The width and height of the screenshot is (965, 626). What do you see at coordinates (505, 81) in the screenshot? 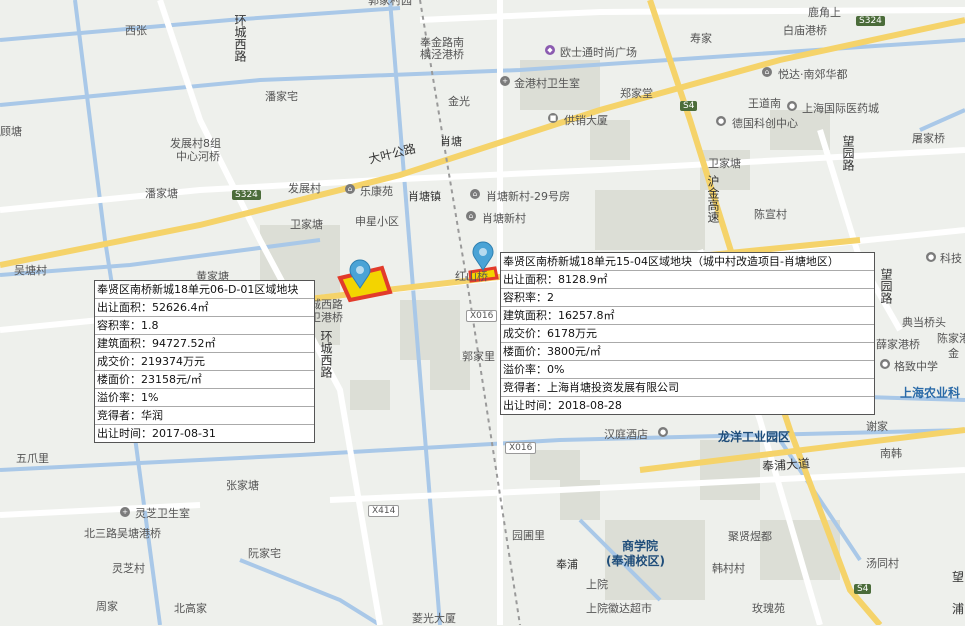
I see `clinic-icon: +` at bounding box center [505, 81].